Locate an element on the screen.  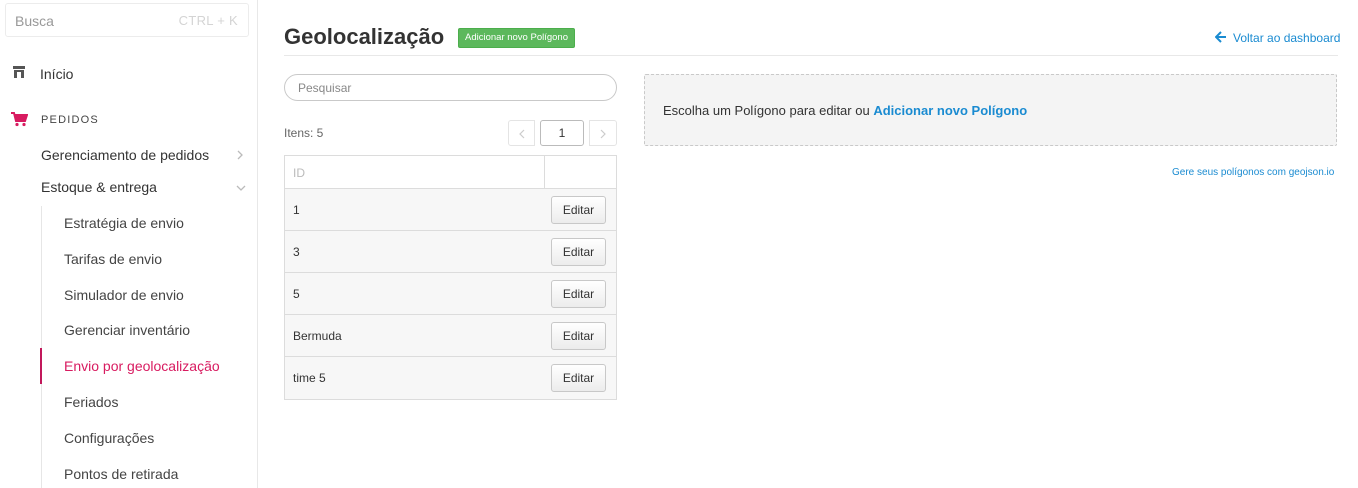
sidebar-item-label: Feriados is located at coordinates (91, 402).